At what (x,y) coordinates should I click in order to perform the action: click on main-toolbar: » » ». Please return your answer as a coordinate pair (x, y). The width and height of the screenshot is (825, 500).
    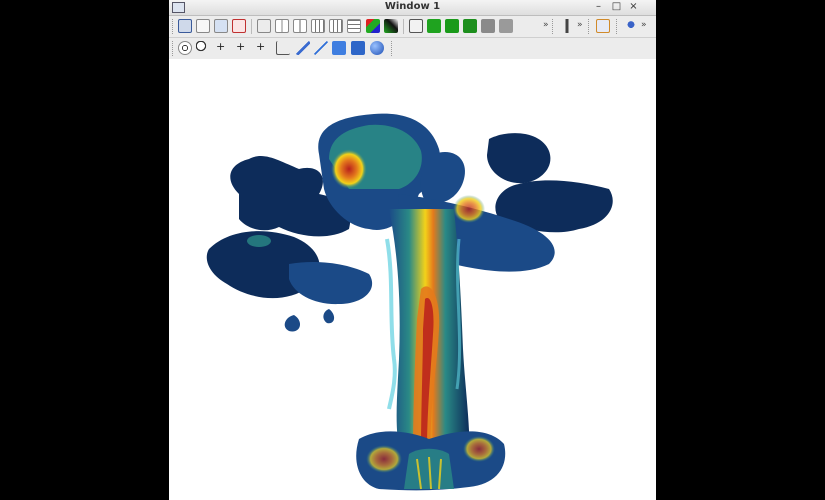
    Looking at the image, I should click on (412, 27).